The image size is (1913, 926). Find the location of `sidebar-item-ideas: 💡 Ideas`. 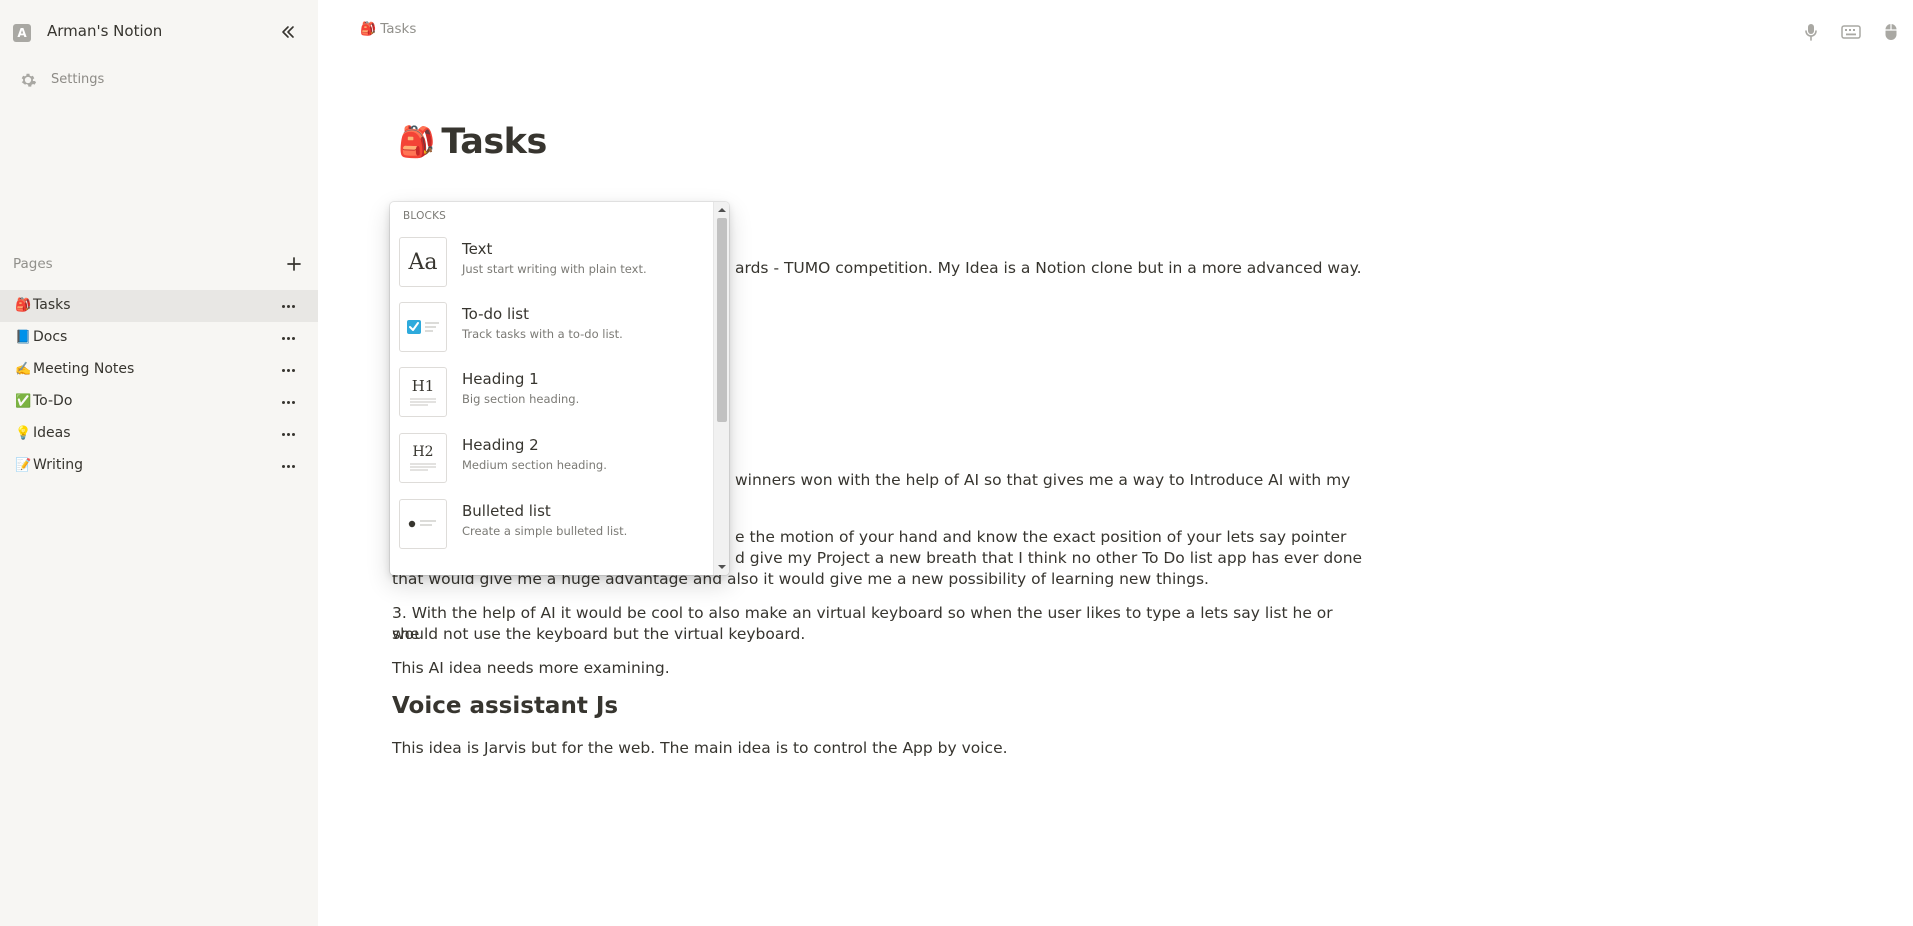

sidebar-item-ideas: 💡 Ideas is located at coordinates (159, 434).